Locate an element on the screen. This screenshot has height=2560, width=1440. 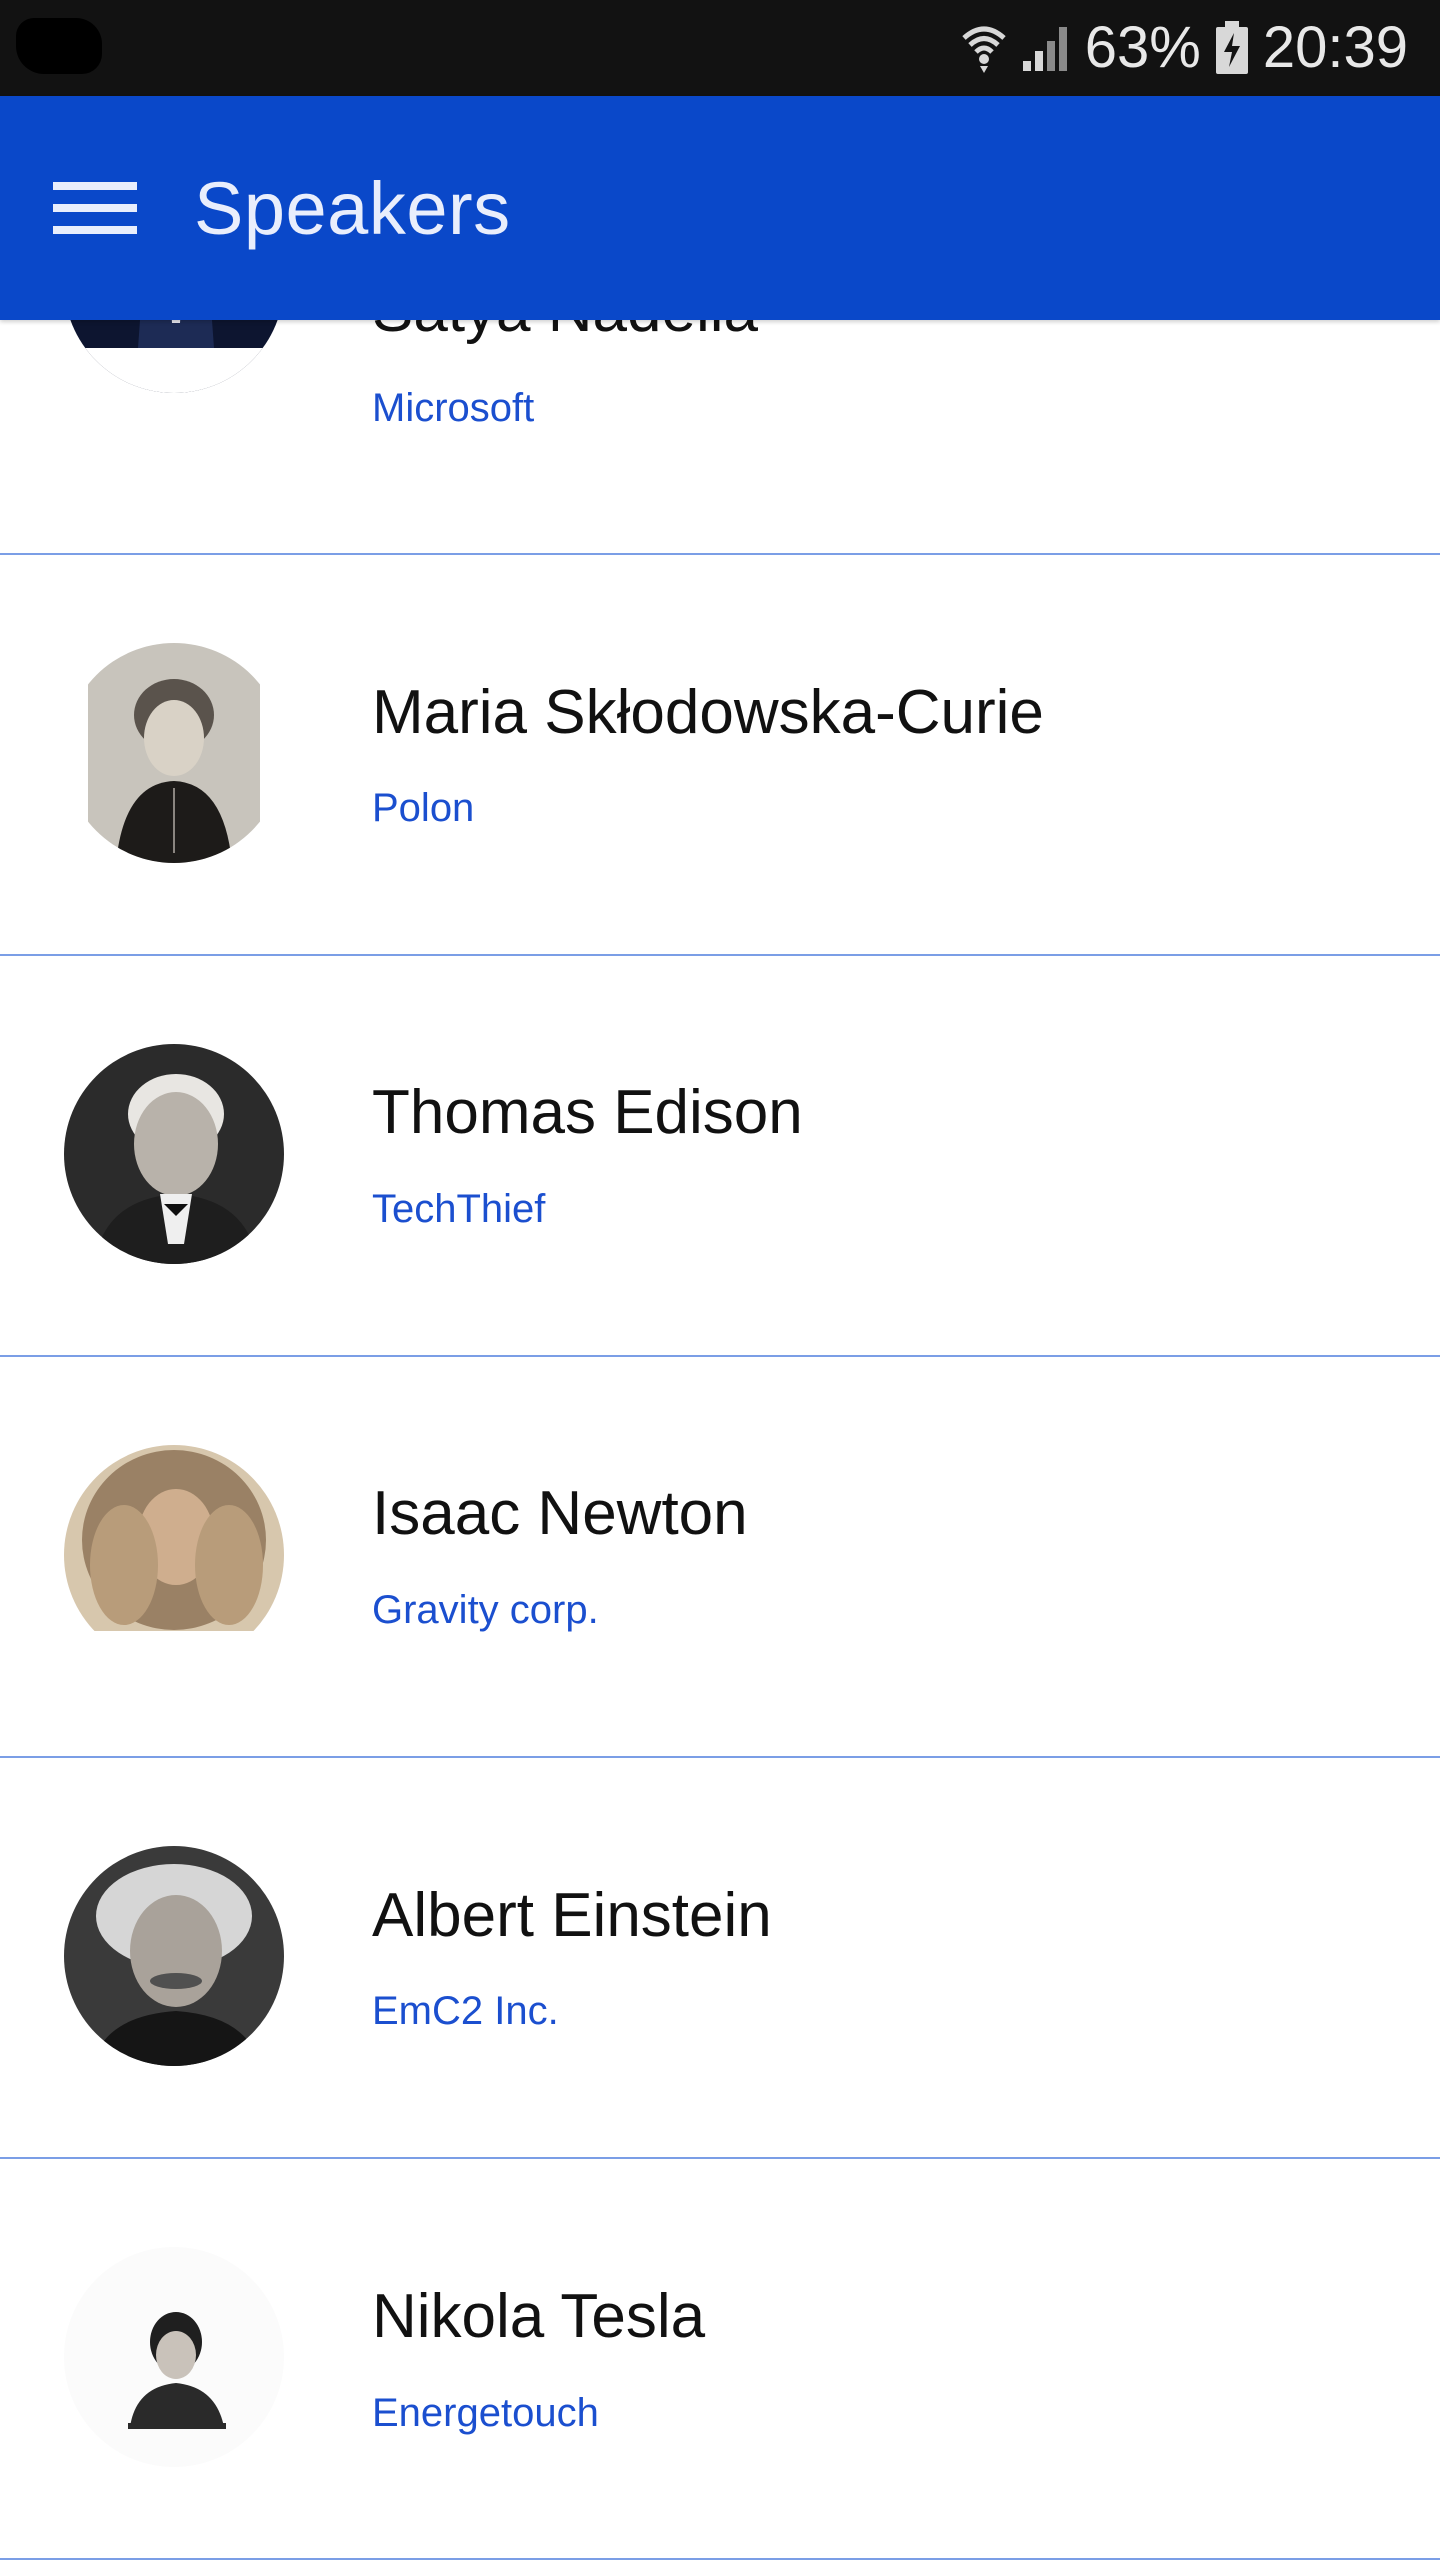
status-indicators: 63% 20:39 is located at coordinates (1184, 48).